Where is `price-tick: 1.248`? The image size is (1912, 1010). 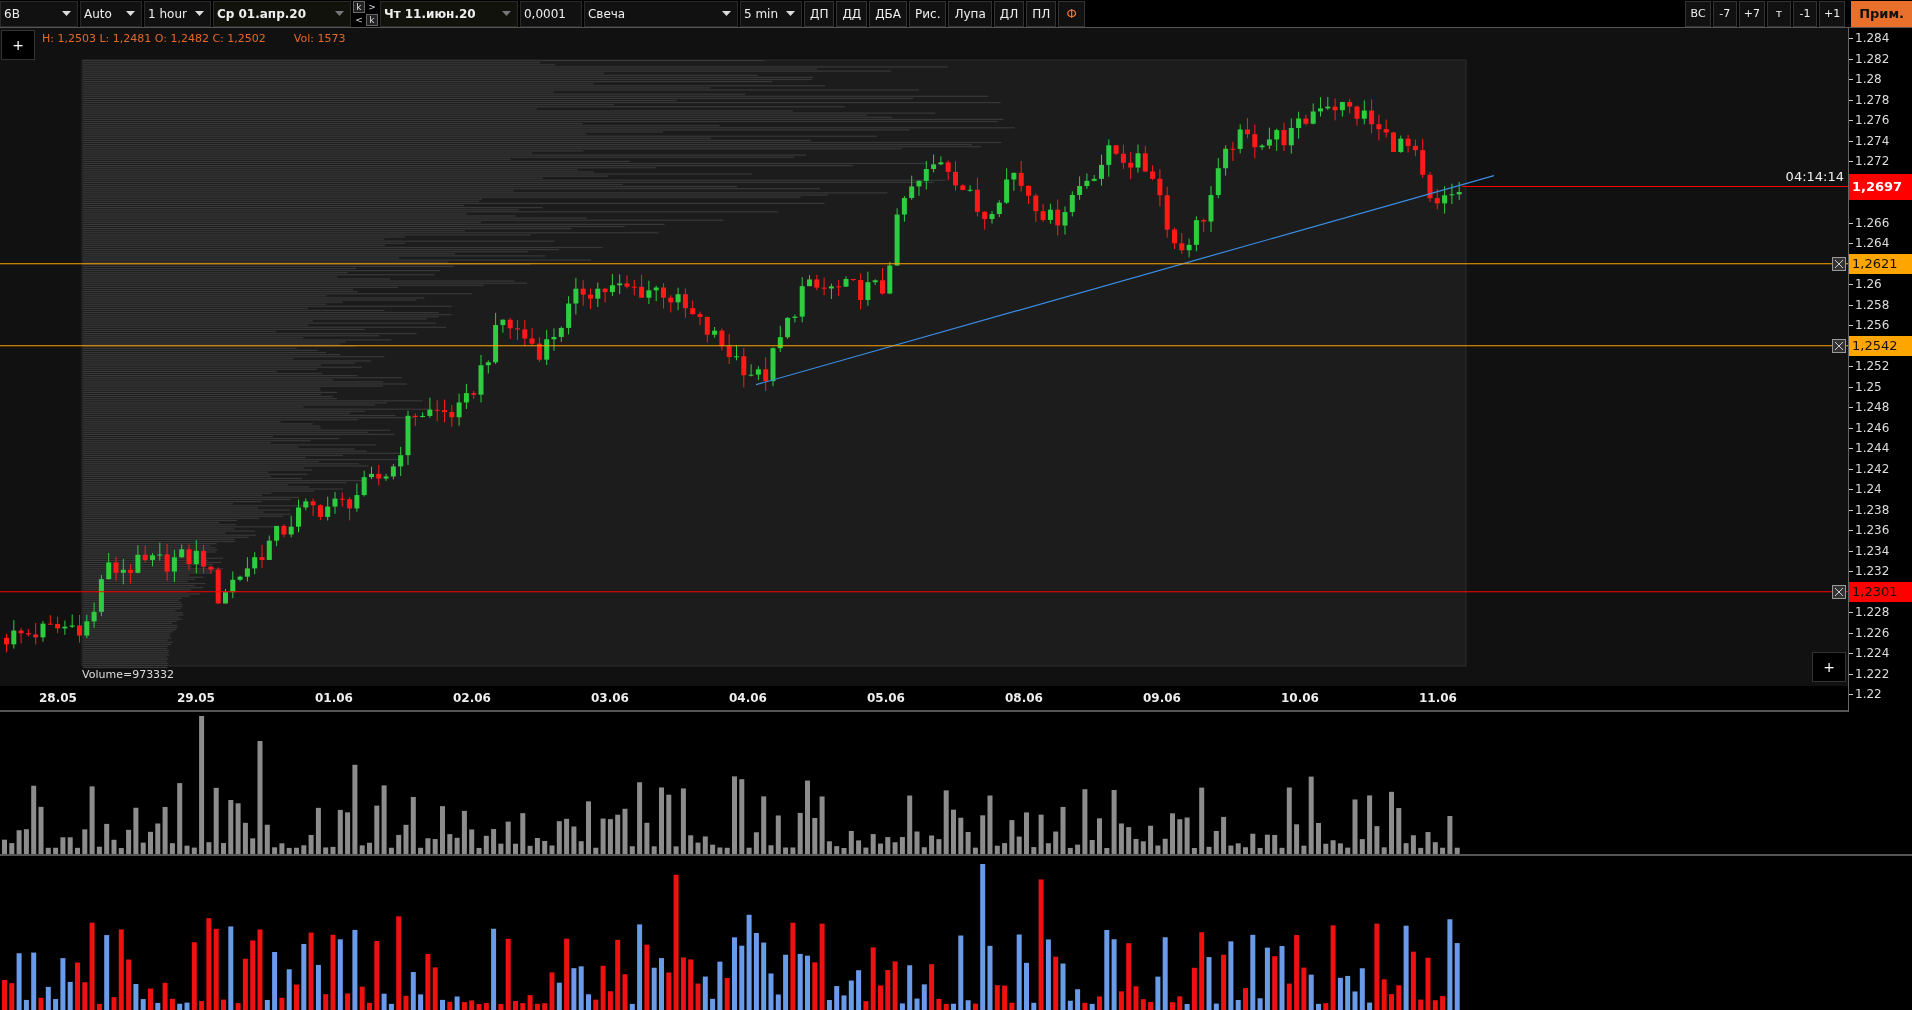 price-tick: 1.248 is located at coordinates (1869, 407).